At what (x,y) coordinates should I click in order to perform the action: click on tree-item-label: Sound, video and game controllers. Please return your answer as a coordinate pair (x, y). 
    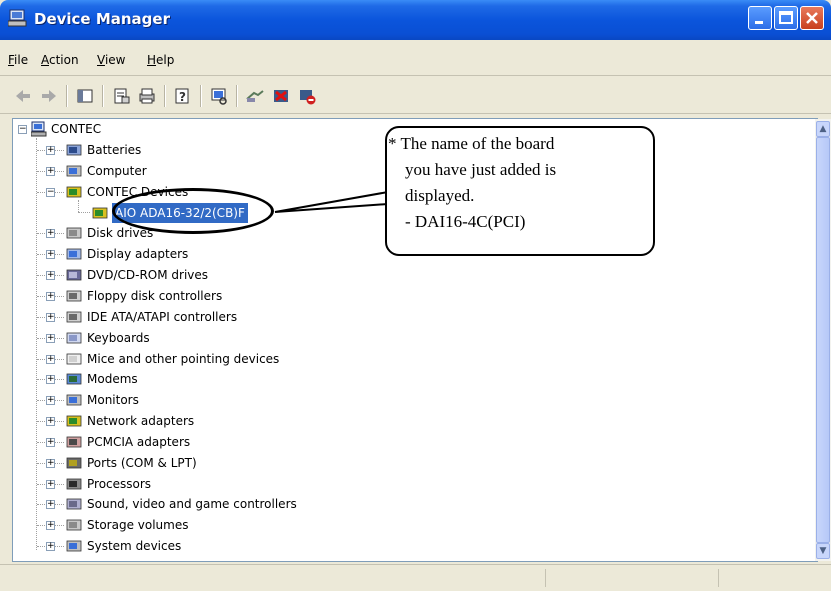
    Looking at the image, I should click on (192, 504).